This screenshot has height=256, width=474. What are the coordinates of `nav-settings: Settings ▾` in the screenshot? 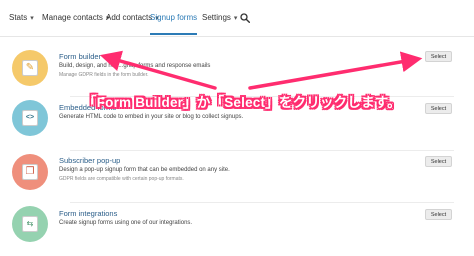 It's located at (219, 17).